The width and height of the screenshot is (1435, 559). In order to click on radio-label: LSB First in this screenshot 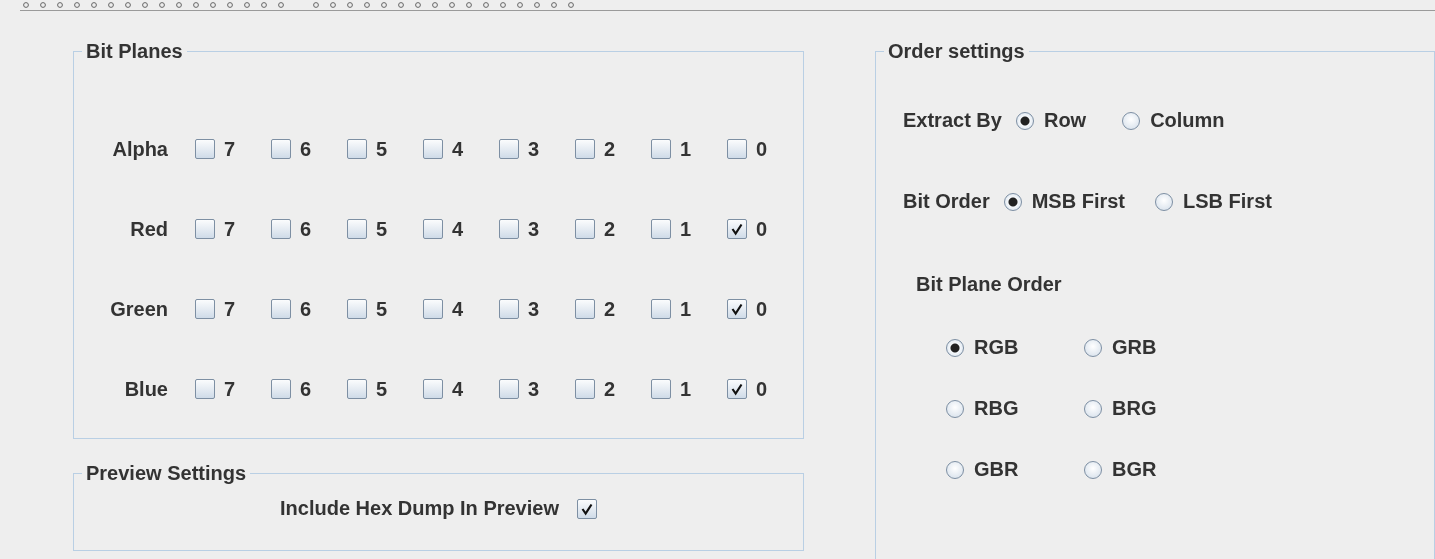, I will do `click(1227, 201)`.